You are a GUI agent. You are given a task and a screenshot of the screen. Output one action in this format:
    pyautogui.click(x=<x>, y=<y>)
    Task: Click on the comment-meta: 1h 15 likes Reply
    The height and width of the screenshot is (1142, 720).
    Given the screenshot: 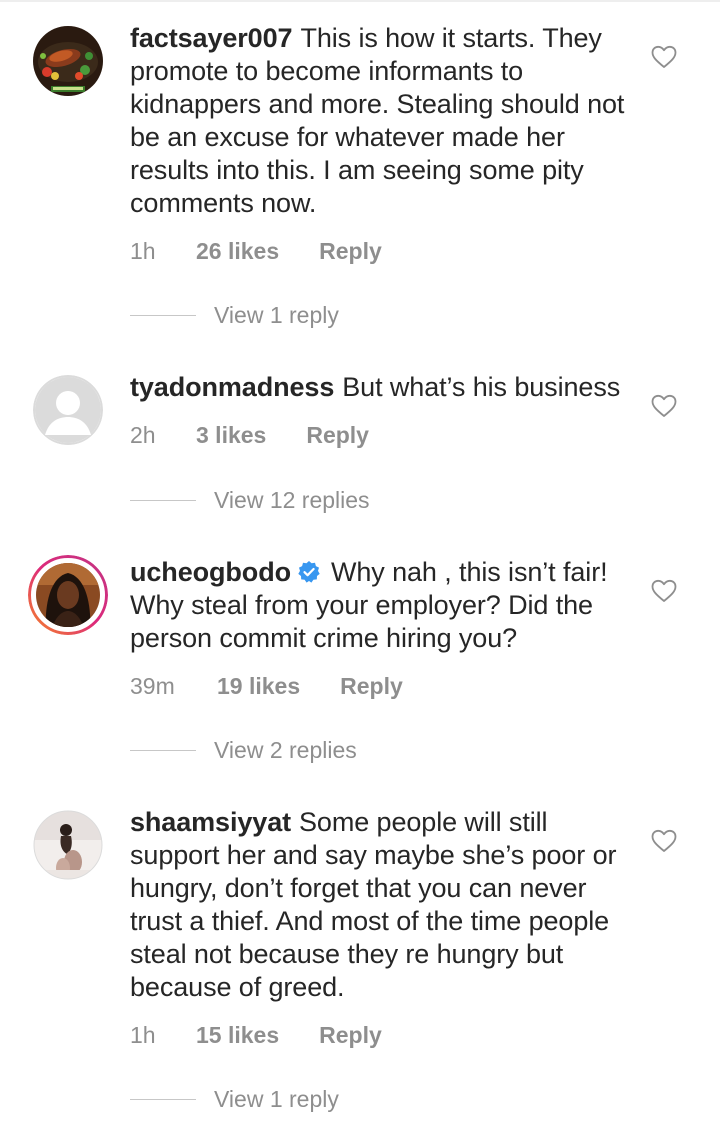 What is the action you would take?
    pyautogui.click(x=380, y=1035)
    